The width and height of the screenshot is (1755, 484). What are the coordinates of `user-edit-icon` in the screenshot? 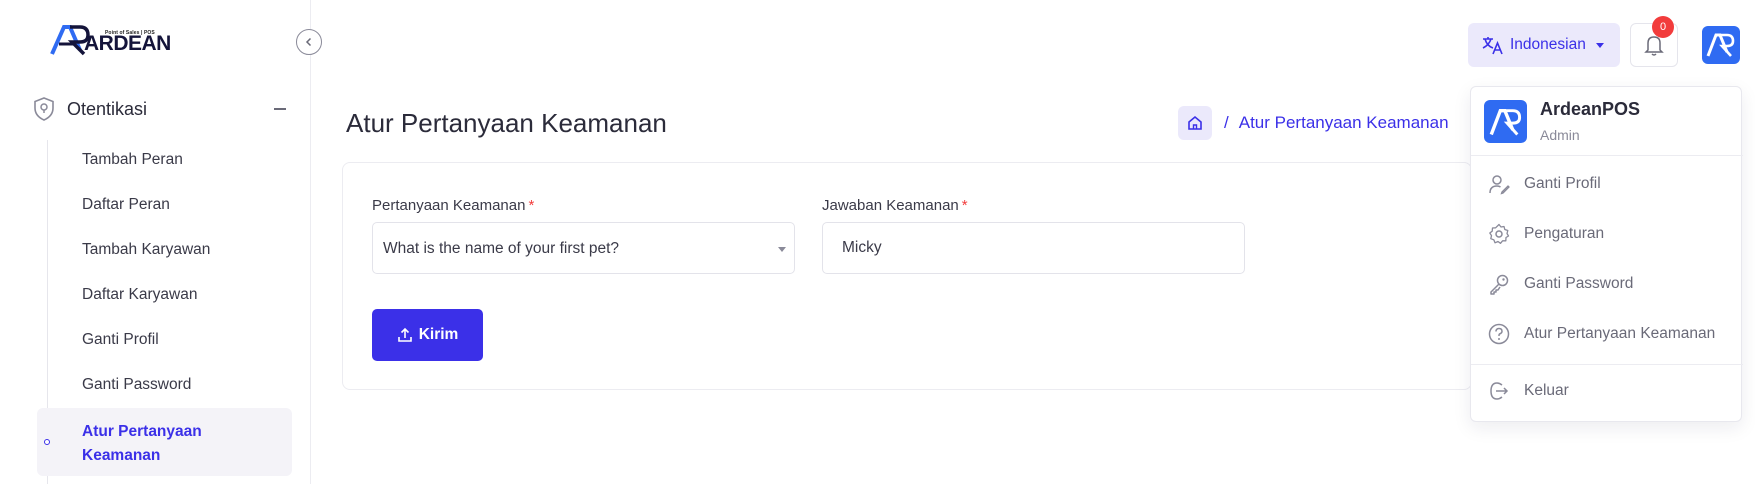 It's located at (1499, 184).